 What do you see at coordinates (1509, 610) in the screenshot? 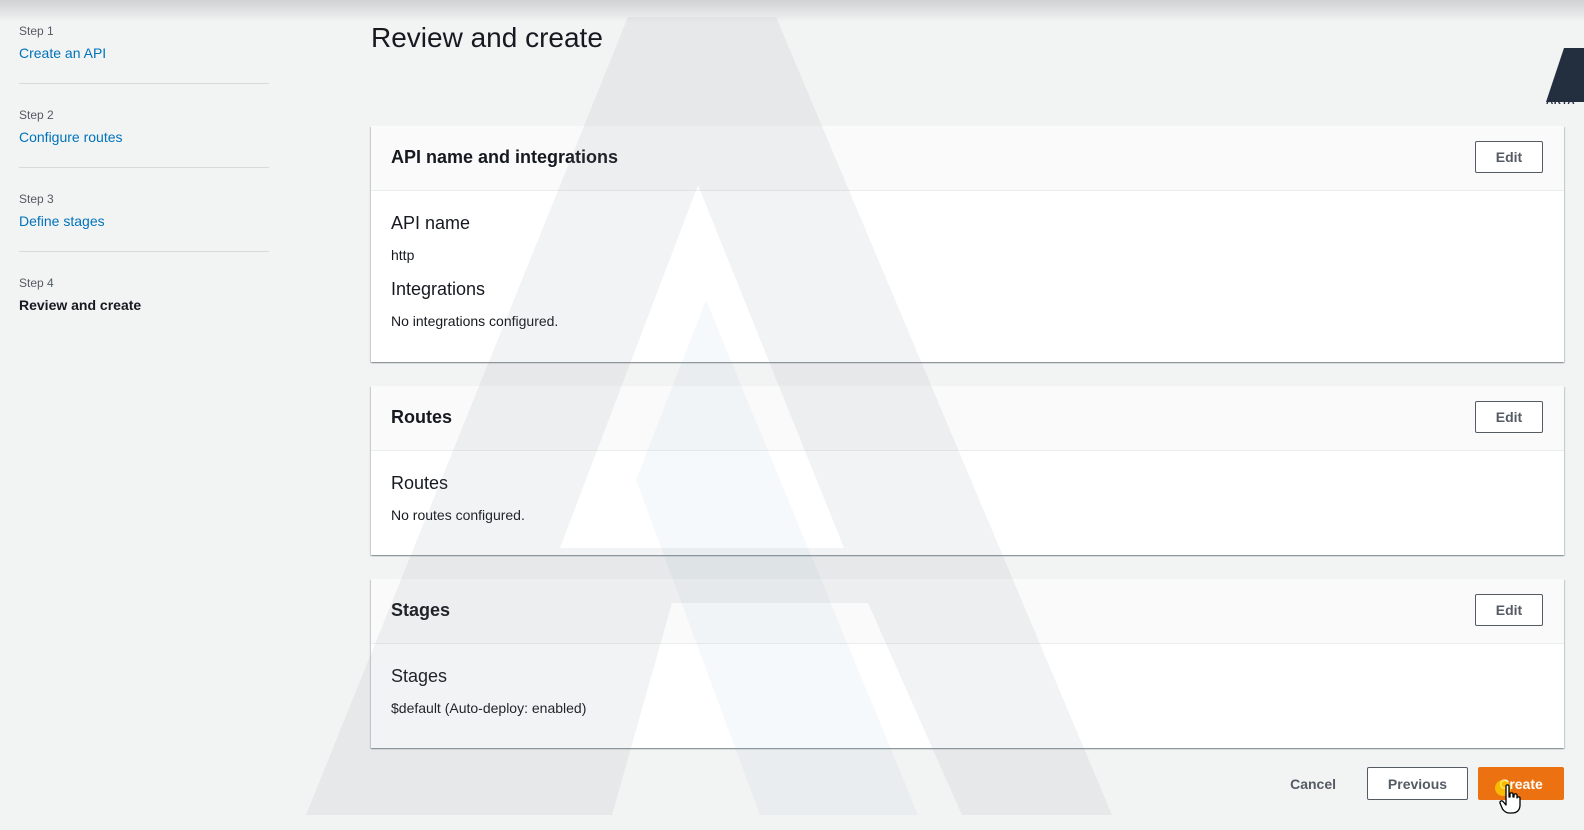
I see `edit-stages-button: Edit` at bounding box center [1509, 610].